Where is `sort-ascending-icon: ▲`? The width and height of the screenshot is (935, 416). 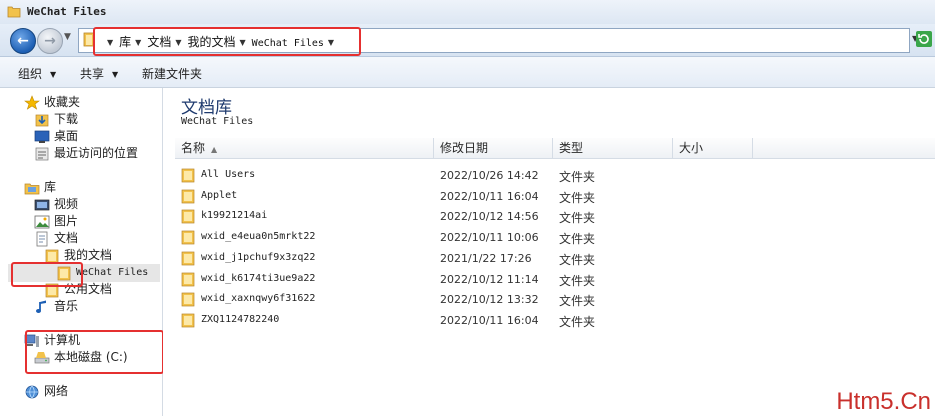 sort-ascending-icon: ▲ is located at coordinates (214, 149).